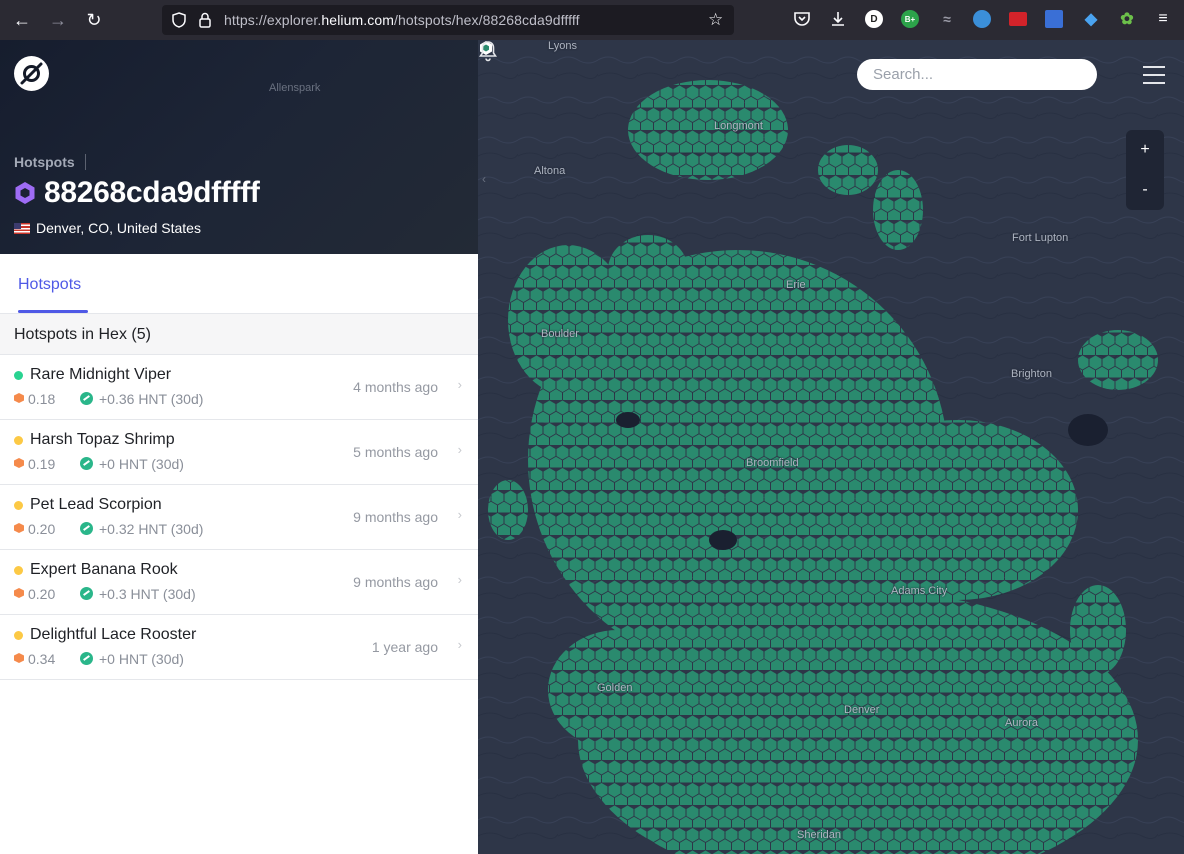 The width and height of the screenshot is (1184, 854). What do you see at coordinates (1127, 19) in the screenshot?
I see `extension-leaf-icon: ✿` at bounding box center [1127, 19].